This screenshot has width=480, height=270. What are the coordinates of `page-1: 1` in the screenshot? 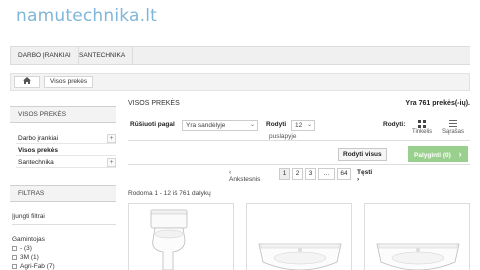 It's located at (284, 174).